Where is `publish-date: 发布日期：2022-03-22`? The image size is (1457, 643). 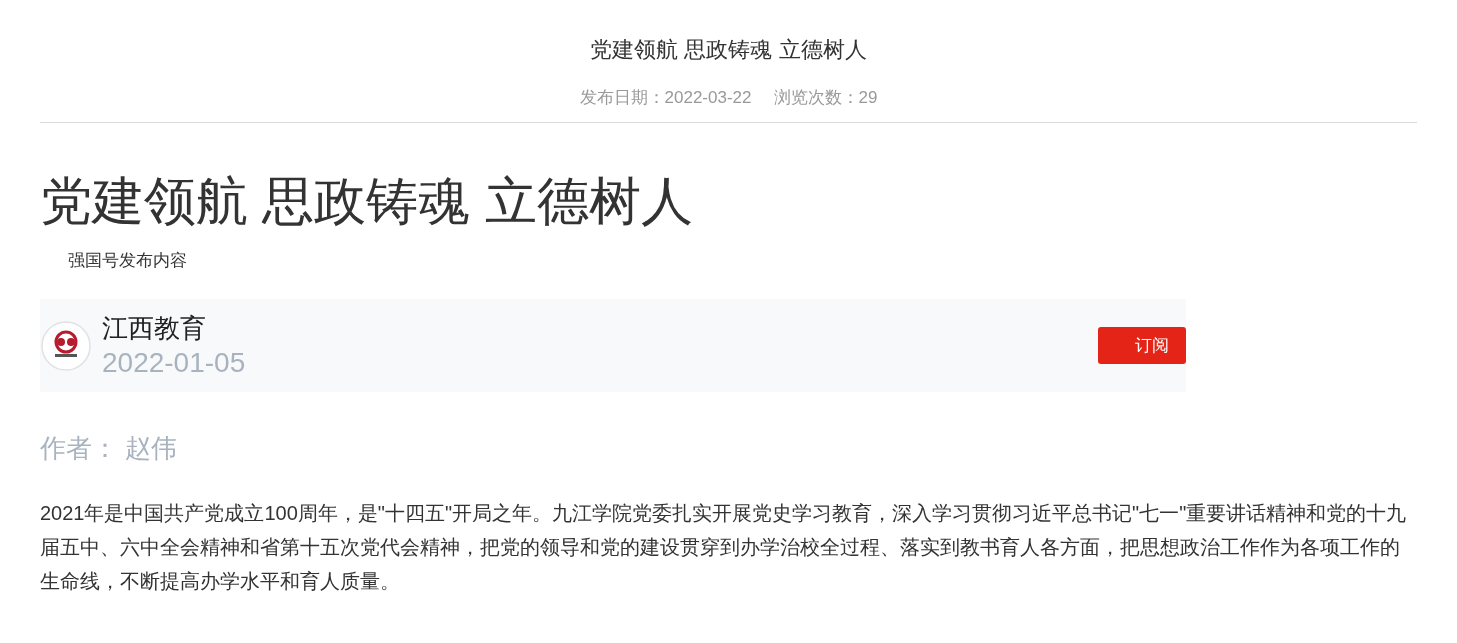 publish-date: 发布日期：2022-03-22 is located at coordinates (665, 98).